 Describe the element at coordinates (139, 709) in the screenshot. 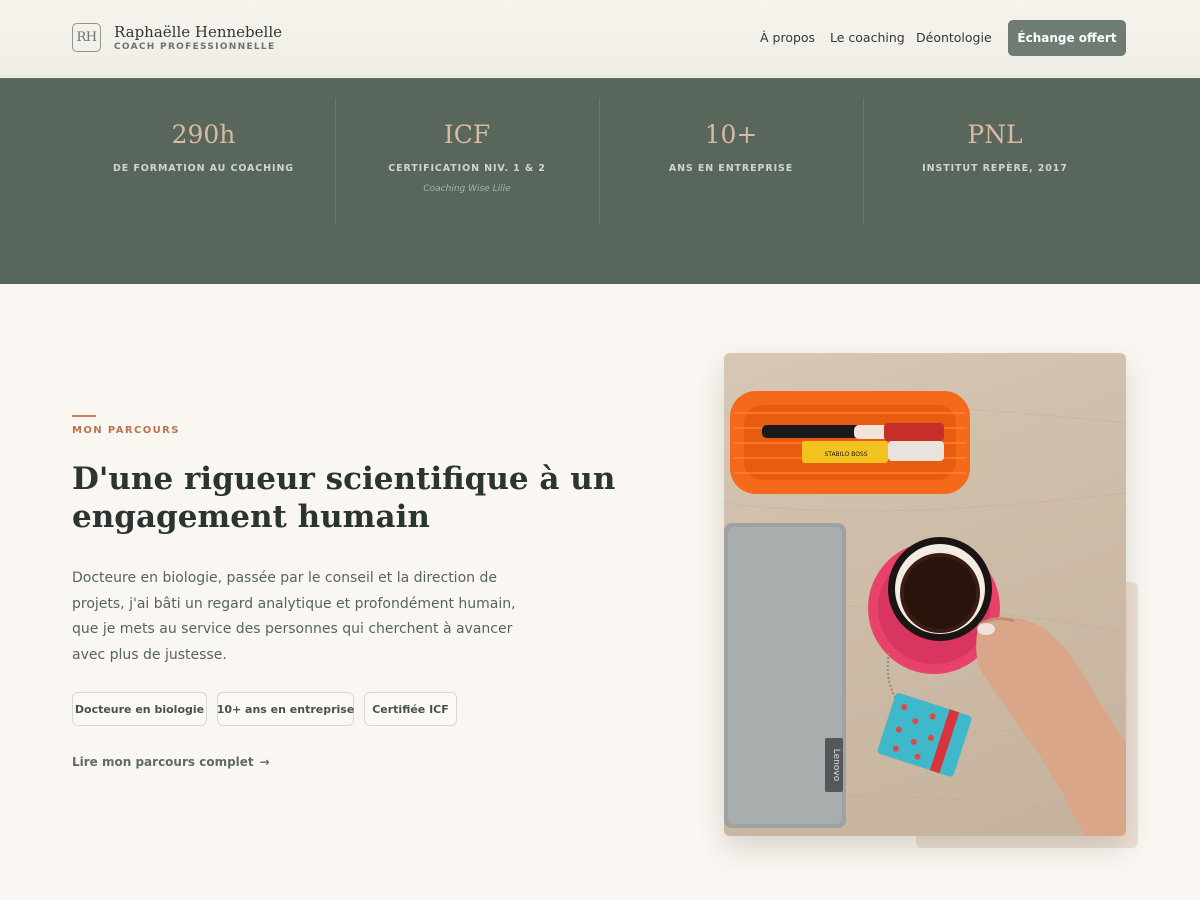

I see `tag-biology-doctor: Docteure en biologie` at that location.